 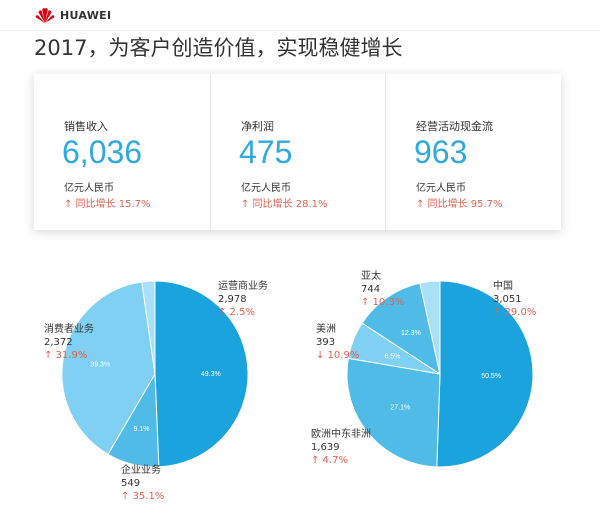 What do you see at coordinates (400, 407) in the screenshot?
I see `slice-label: 27.1%` at bounding box center [400, 407].